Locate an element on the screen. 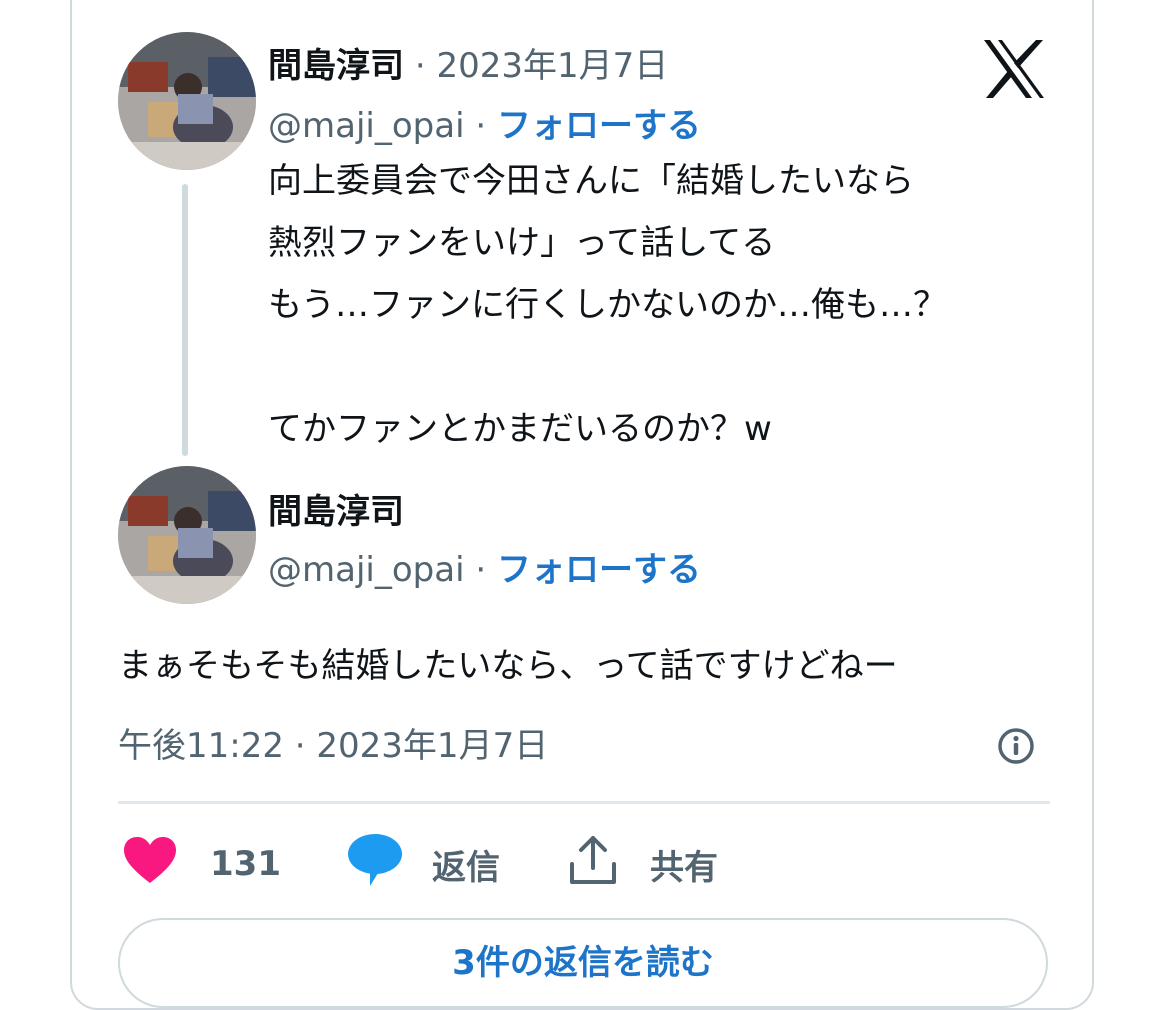  tweet-date: 2023年1月7日 is located at coordinates (552, 66).